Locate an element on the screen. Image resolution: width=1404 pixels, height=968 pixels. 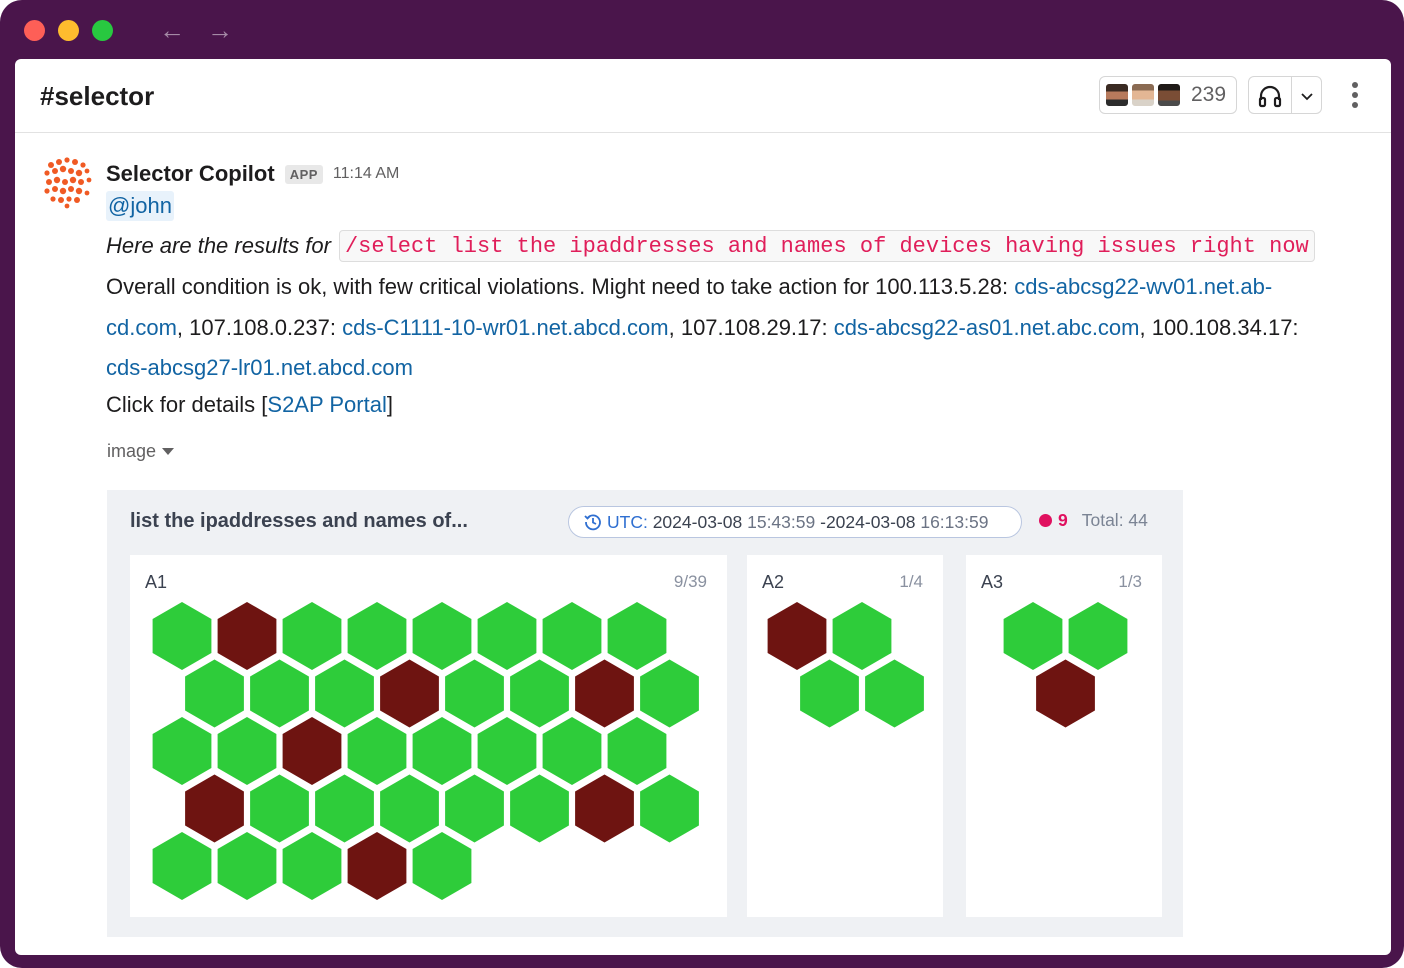
panel-count: 9/39 is located at coordinates (690, 581).